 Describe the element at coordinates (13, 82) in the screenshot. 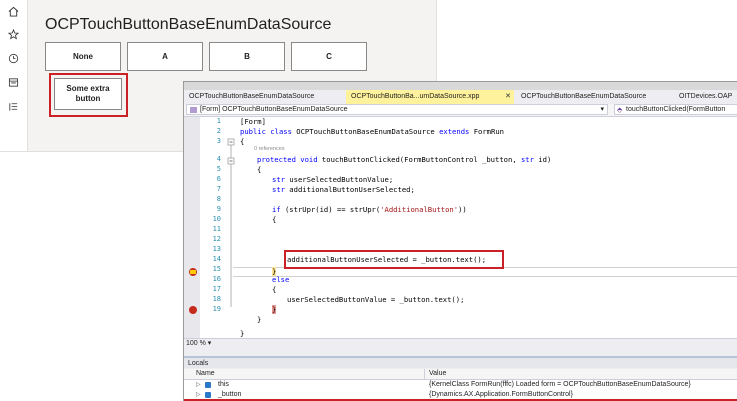

I see `workspace-icon` at that location.